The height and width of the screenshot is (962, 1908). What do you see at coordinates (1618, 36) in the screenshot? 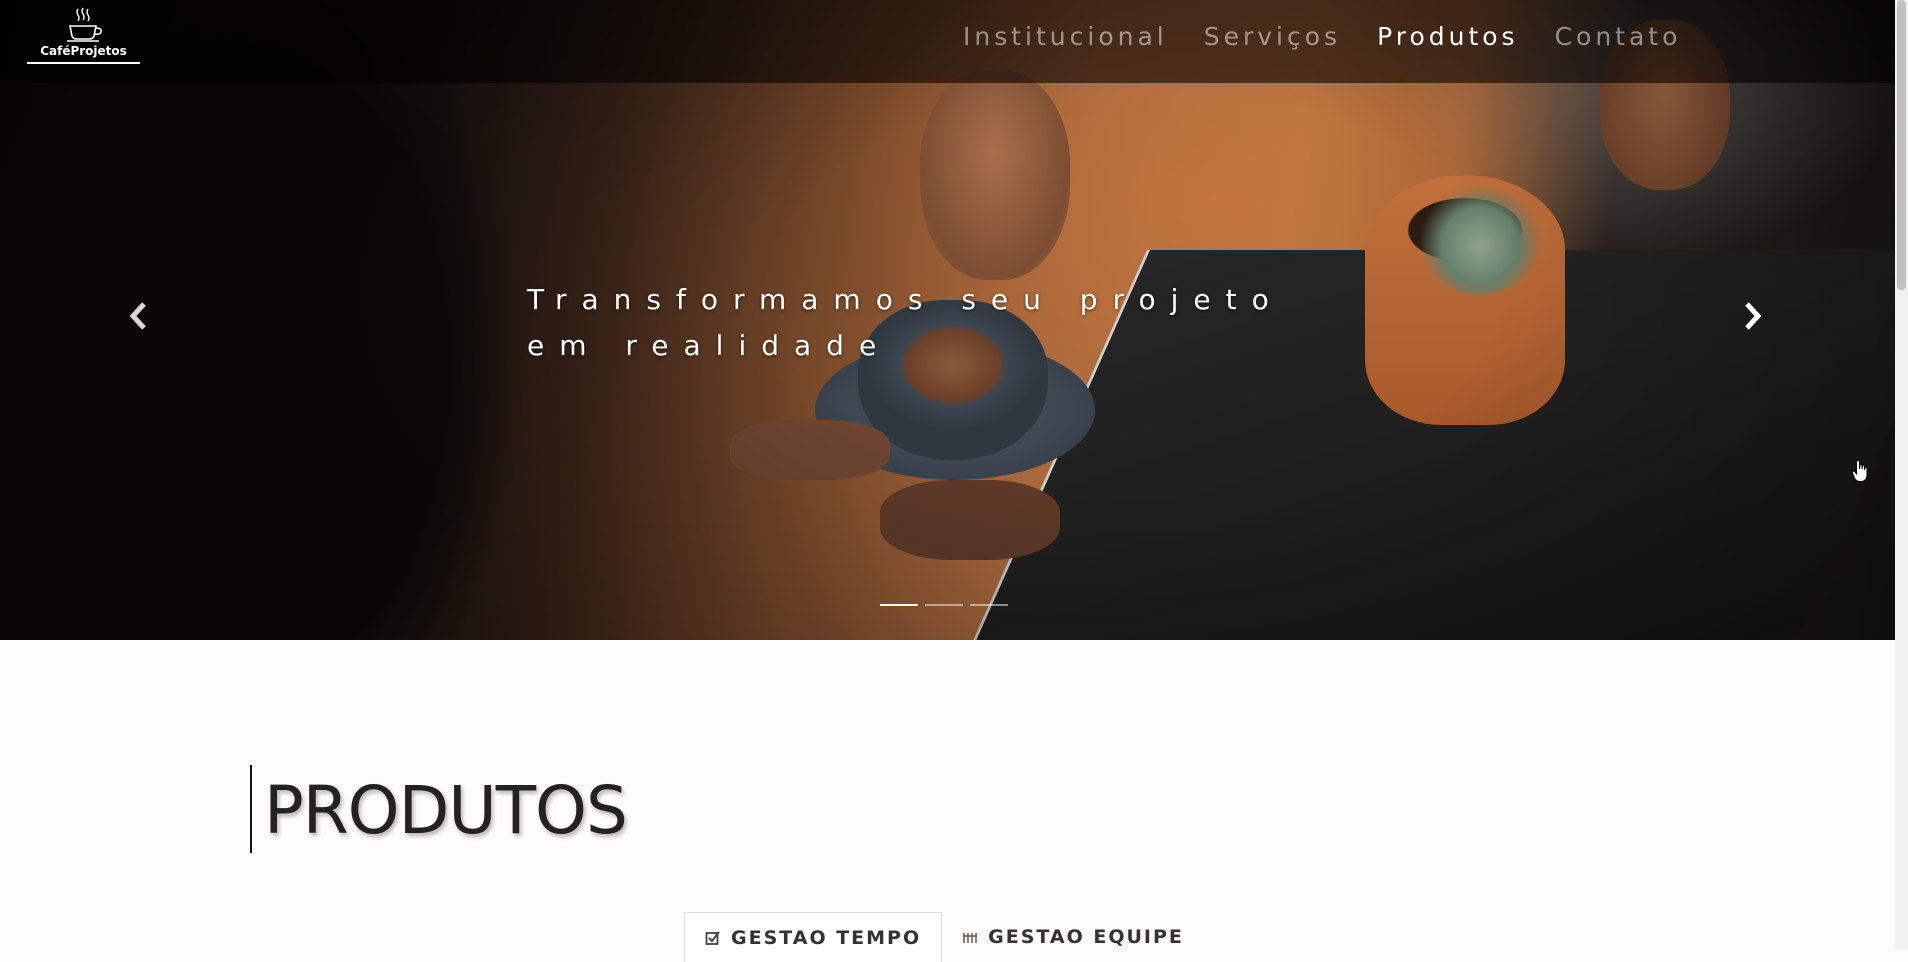
I see `nav-item-contato: Contato` at bounding box center [1618, 36].